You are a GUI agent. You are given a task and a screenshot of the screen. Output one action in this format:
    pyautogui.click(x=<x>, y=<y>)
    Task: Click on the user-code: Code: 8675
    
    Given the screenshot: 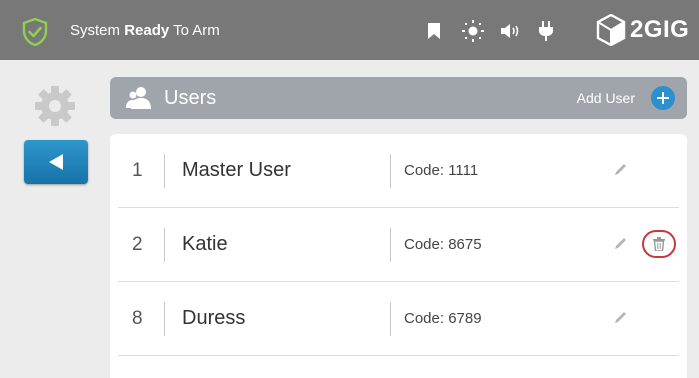 What is the action you would take?
    pyautogui.click(x=443, y=244)
    